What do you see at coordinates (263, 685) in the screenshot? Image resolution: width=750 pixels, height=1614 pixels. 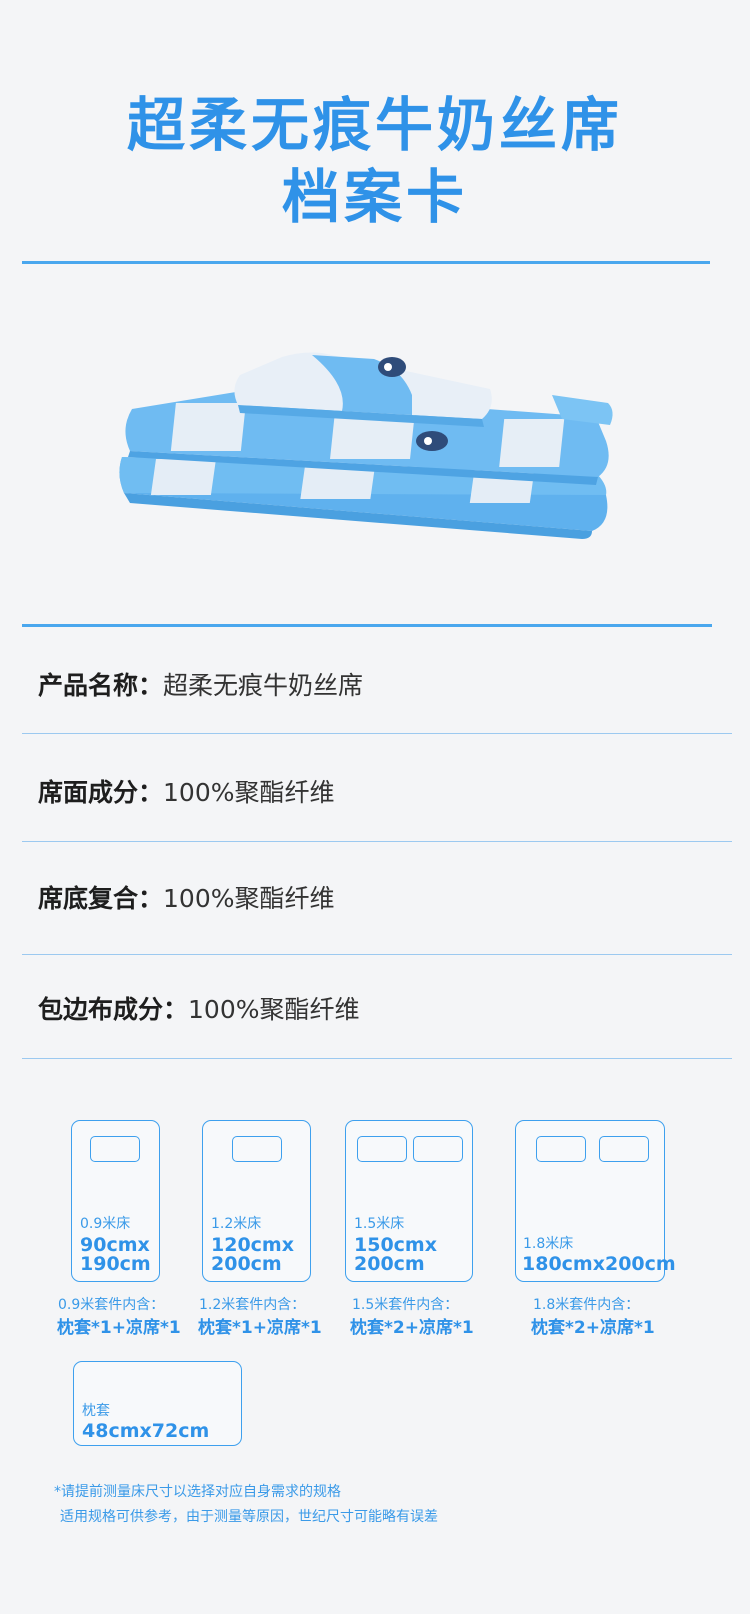 I see `spec-value: 超柔无痕牛奶丝席` at bounding box center [263, 685].